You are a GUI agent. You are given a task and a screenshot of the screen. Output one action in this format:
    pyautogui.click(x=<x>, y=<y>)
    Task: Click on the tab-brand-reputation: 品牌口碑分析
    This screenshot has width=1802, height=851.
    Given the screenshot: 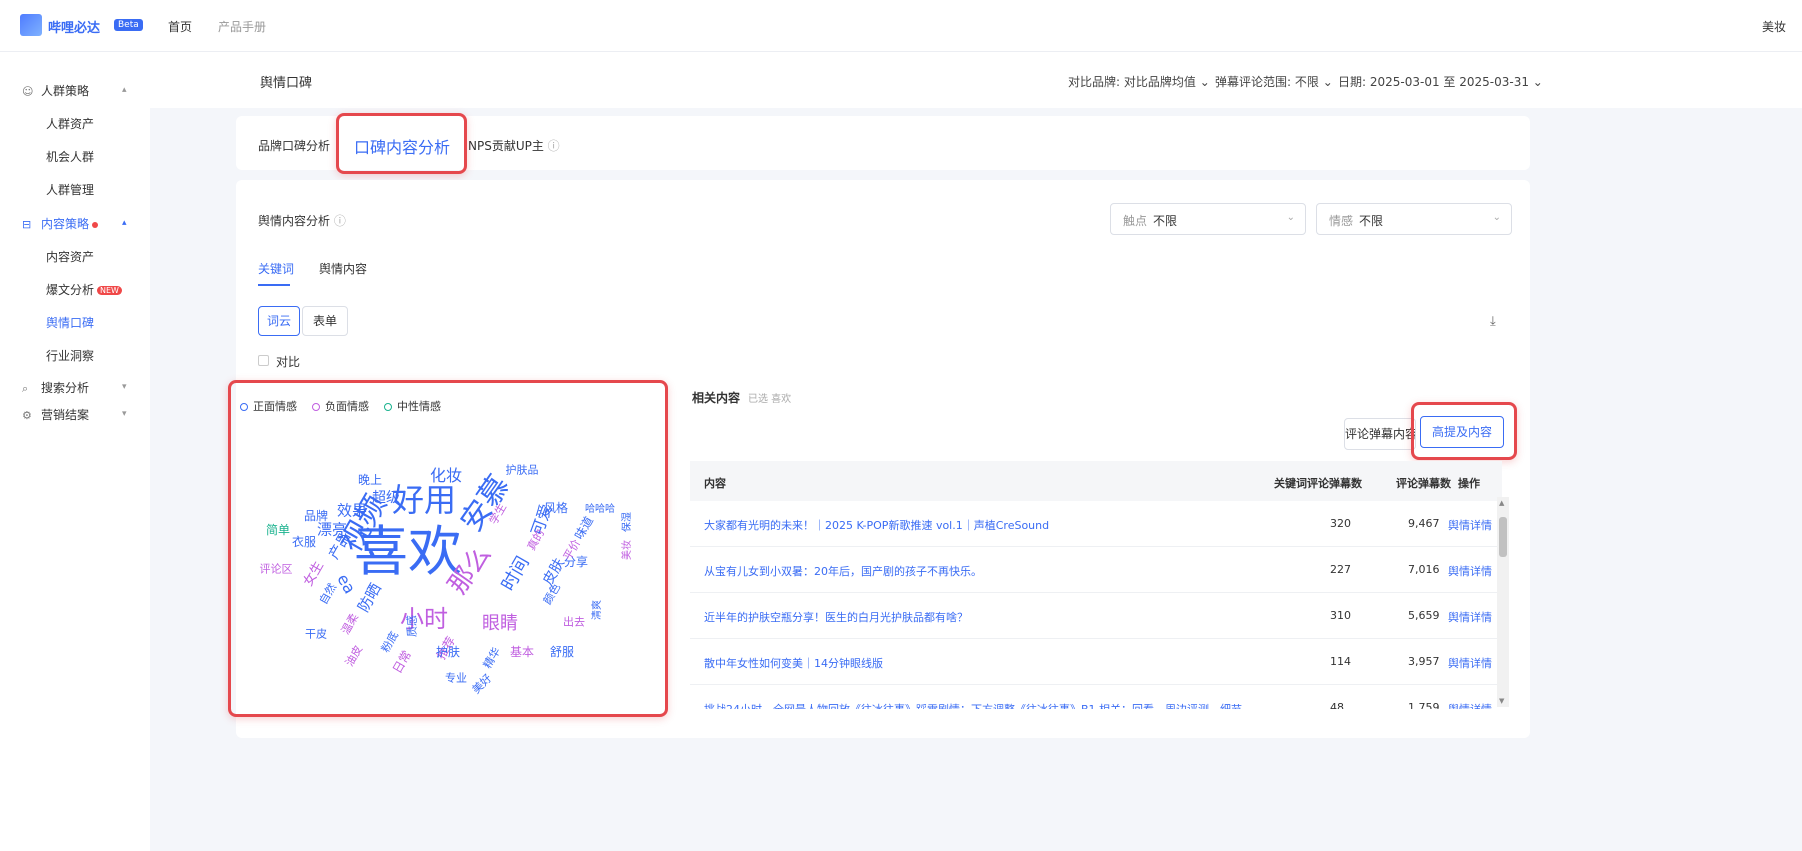 What is the action you would take?
    pyautogui.click(x=294, y=145)
    